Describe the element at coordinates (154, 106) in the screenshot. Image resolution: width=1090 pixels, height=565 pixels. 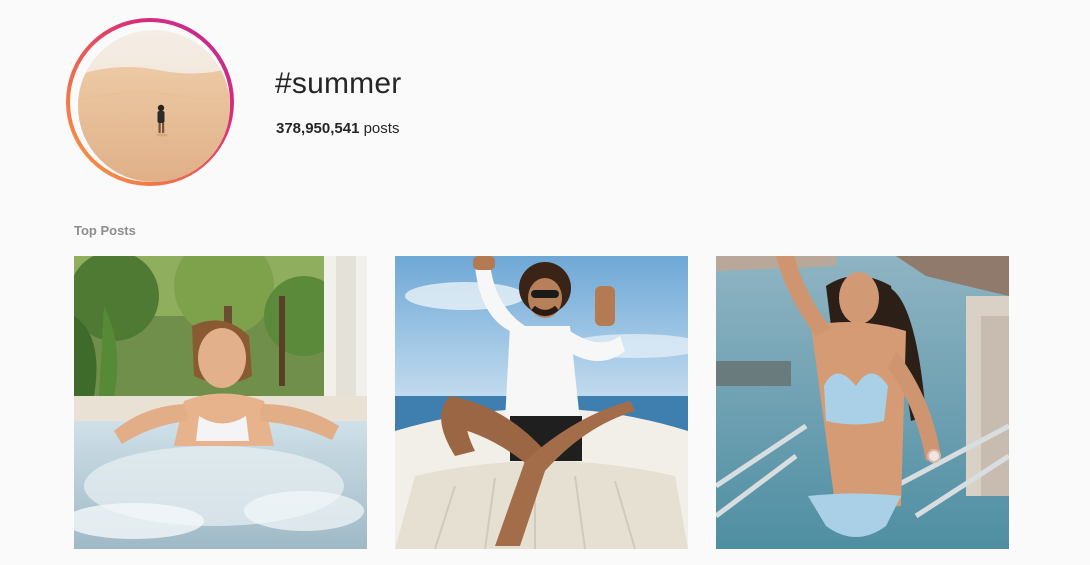
I see `hashtag-avatar` at that location.